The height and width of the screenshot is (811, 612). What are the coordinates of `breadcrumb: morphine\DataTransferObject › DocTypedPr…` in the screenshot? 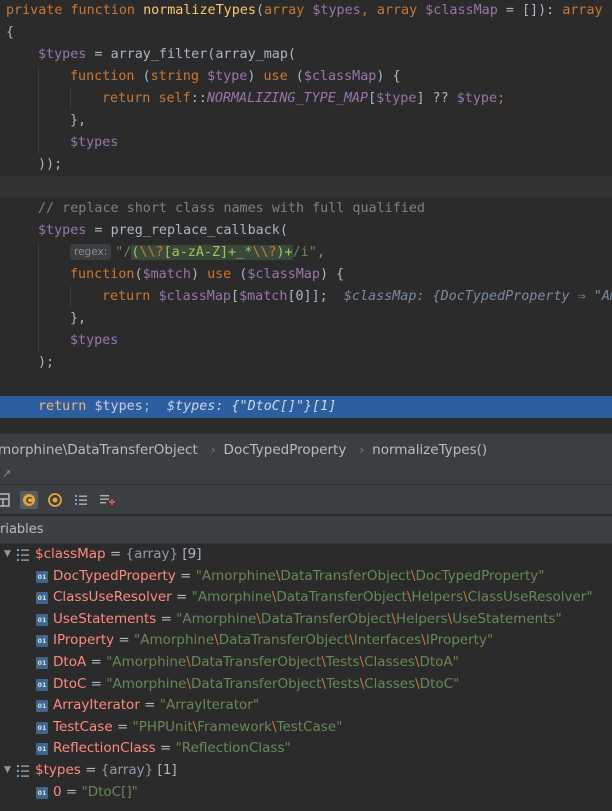 It's located at (306, 449).